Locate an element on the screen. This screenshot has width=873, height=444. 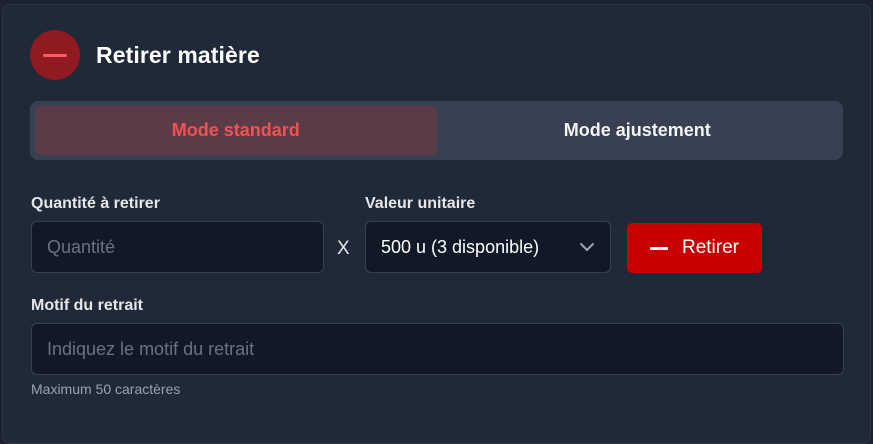
reason-label: Motif du retrait is located at coordinates (87, 305).